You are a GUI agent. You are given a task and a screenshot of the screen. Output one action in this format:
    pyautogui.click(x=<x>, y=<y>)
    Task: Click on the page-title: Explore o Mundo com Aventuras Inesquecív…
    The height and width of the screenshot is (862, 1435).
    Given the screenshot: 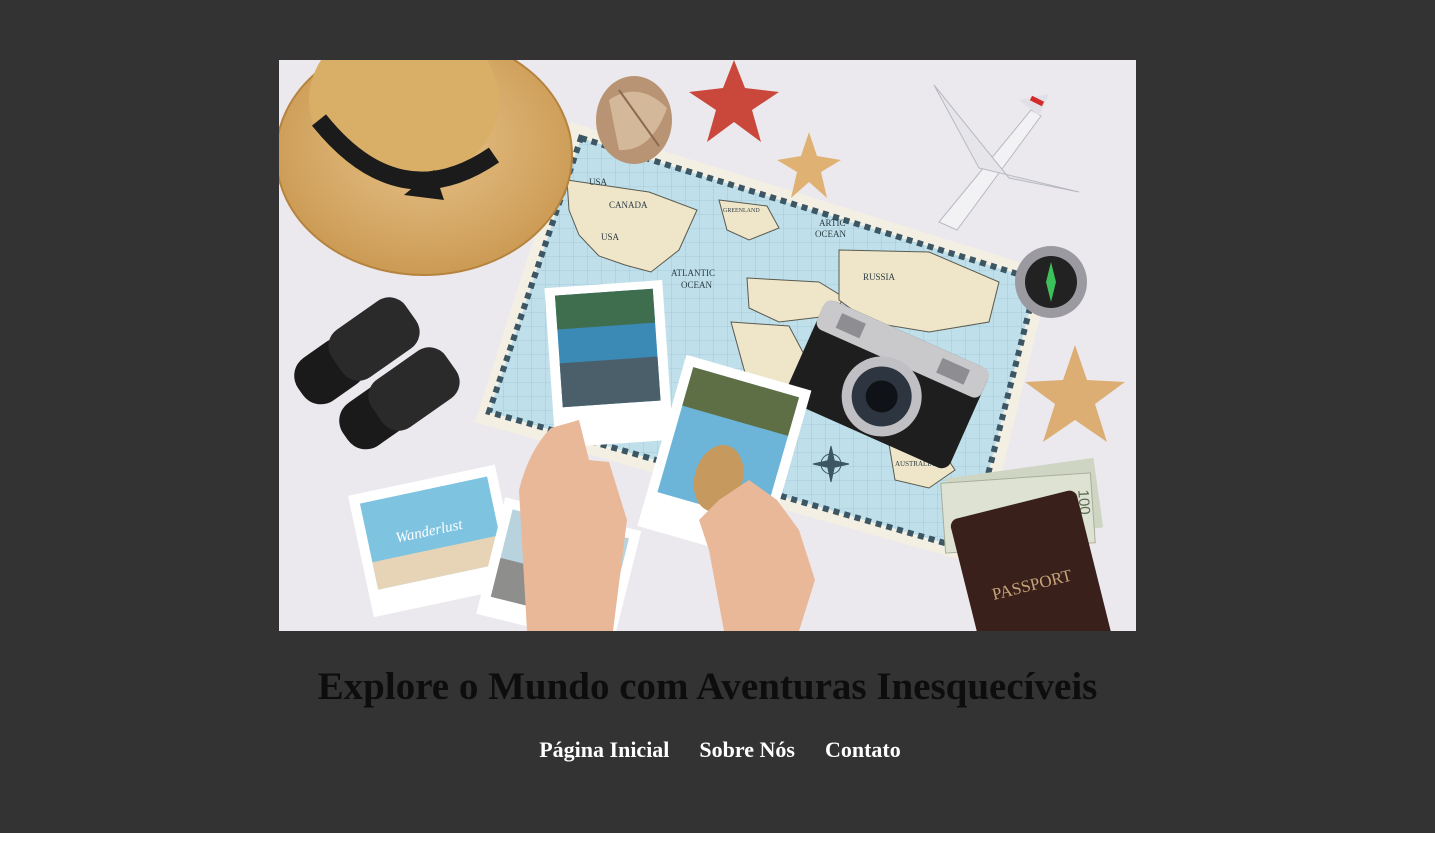 What is the action you would take?
    pyautogui.click(x=707, y=686)
    